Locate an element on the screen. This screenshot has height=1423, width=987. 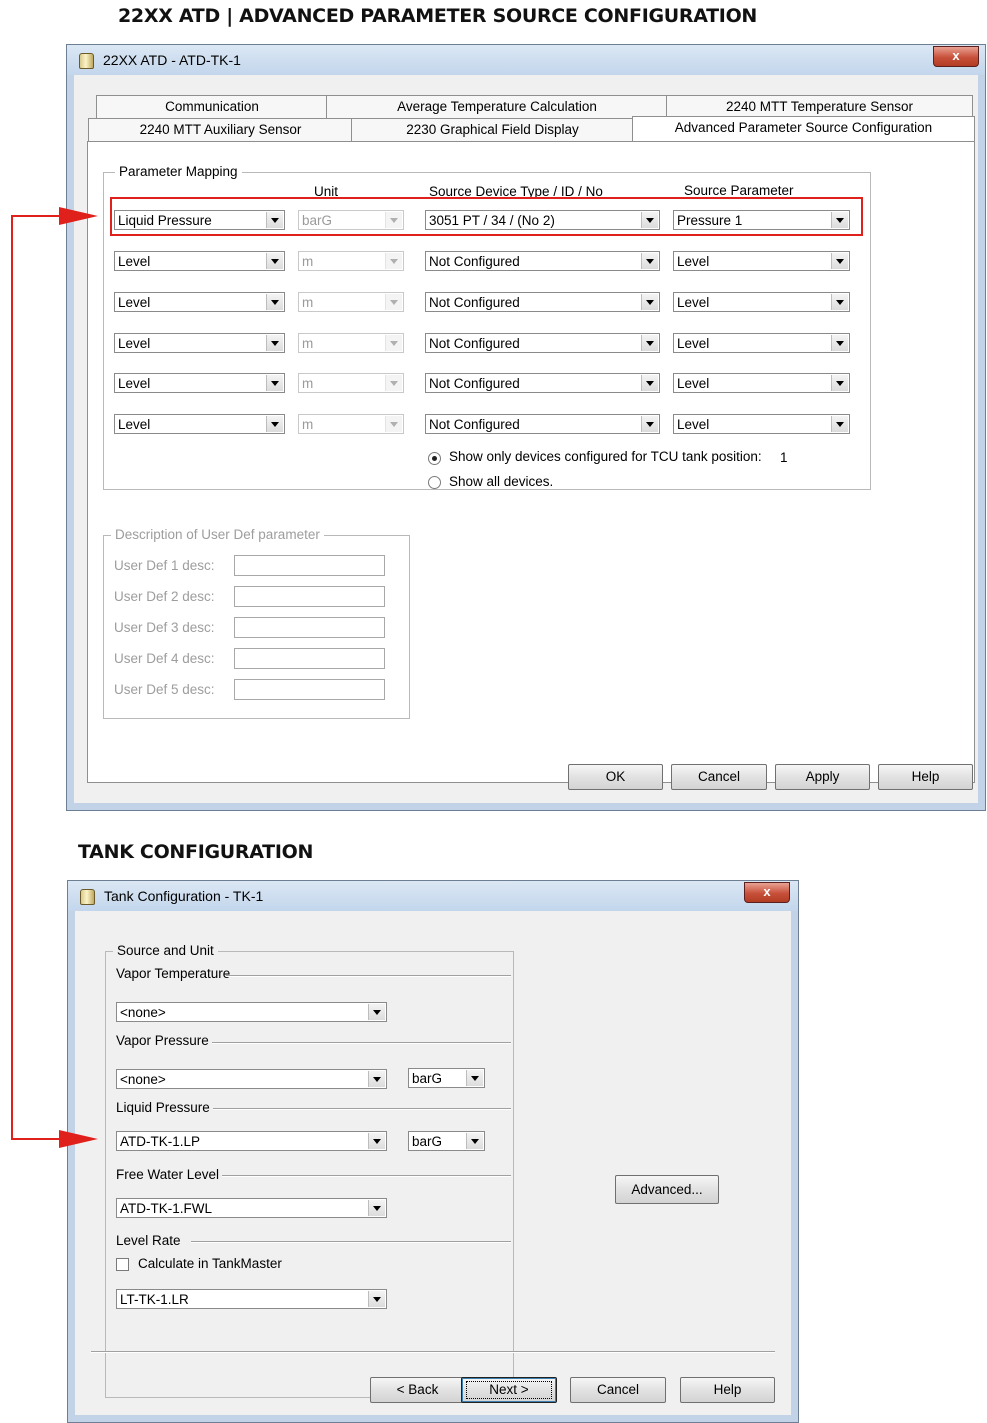
tab-communication: Communication is located at coordinates (212, 106).